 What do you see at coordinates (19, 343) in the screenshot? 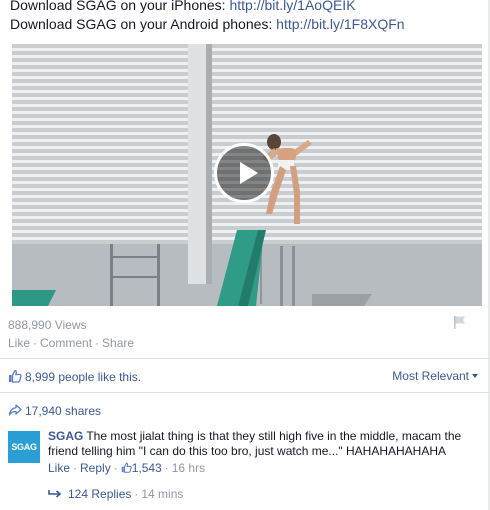
I see `like-action: Like` at bounding box center [19, 343].